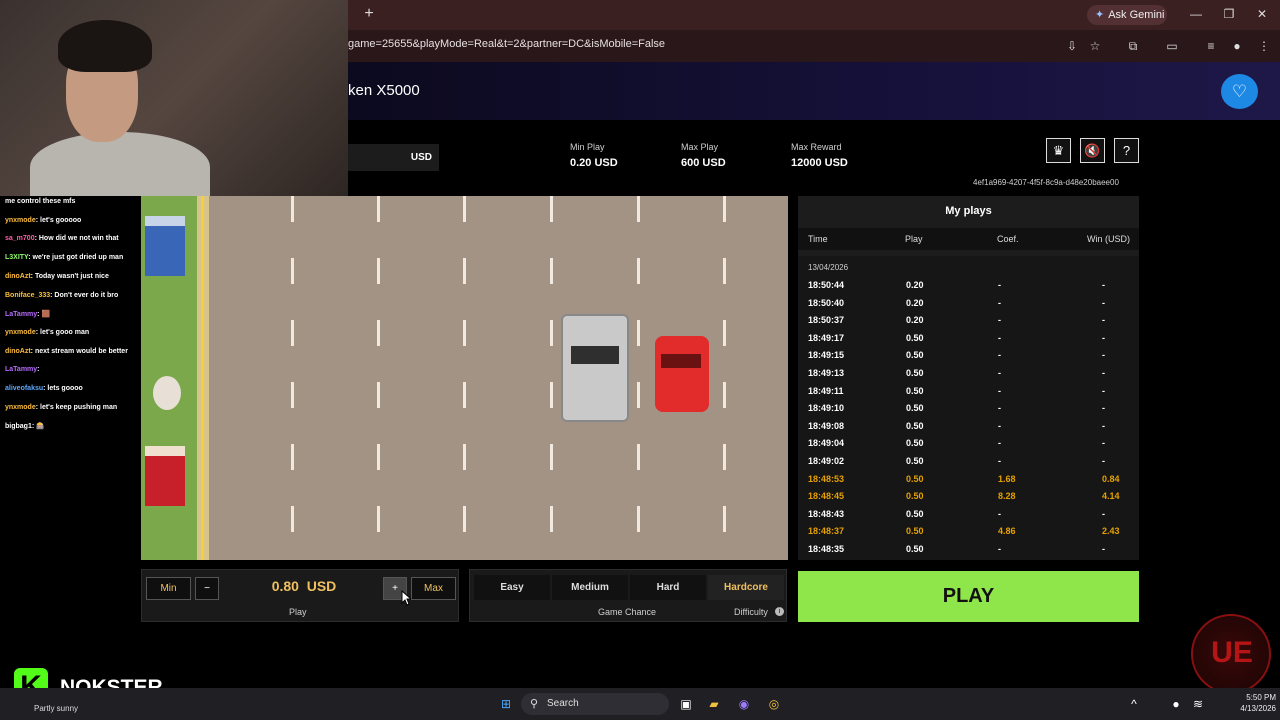  I want to click on play-time: 18:48:35, so click(826, 549).